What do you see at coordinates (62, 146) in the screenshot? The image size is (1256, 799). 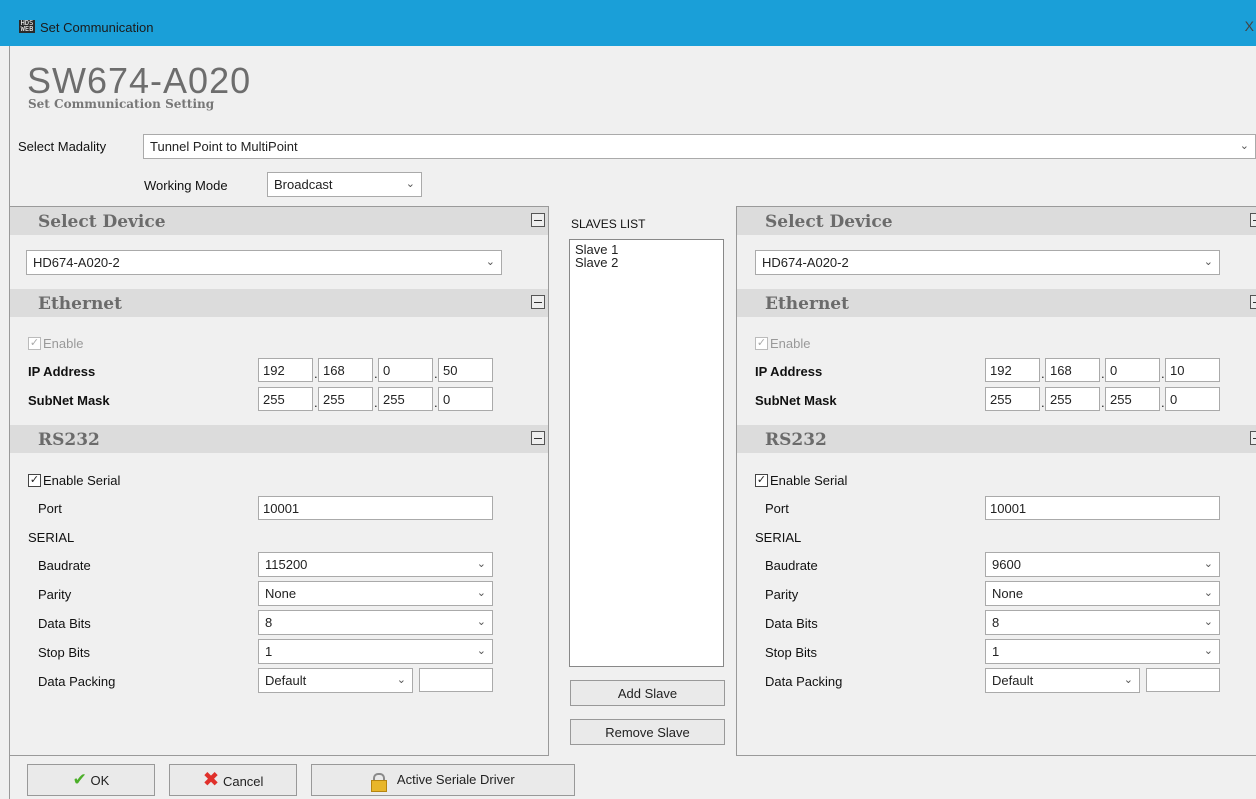 I see `modality-label: Select Madality` at bounding box center [62, 146].